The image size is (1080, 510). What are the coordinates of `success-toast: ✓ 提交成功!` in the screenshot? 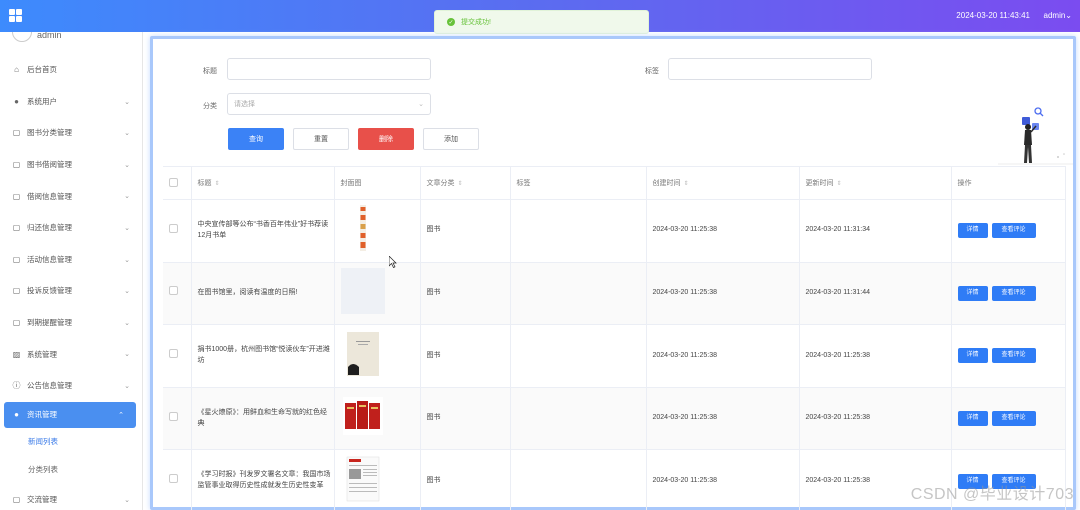 It's located at (541, 22).